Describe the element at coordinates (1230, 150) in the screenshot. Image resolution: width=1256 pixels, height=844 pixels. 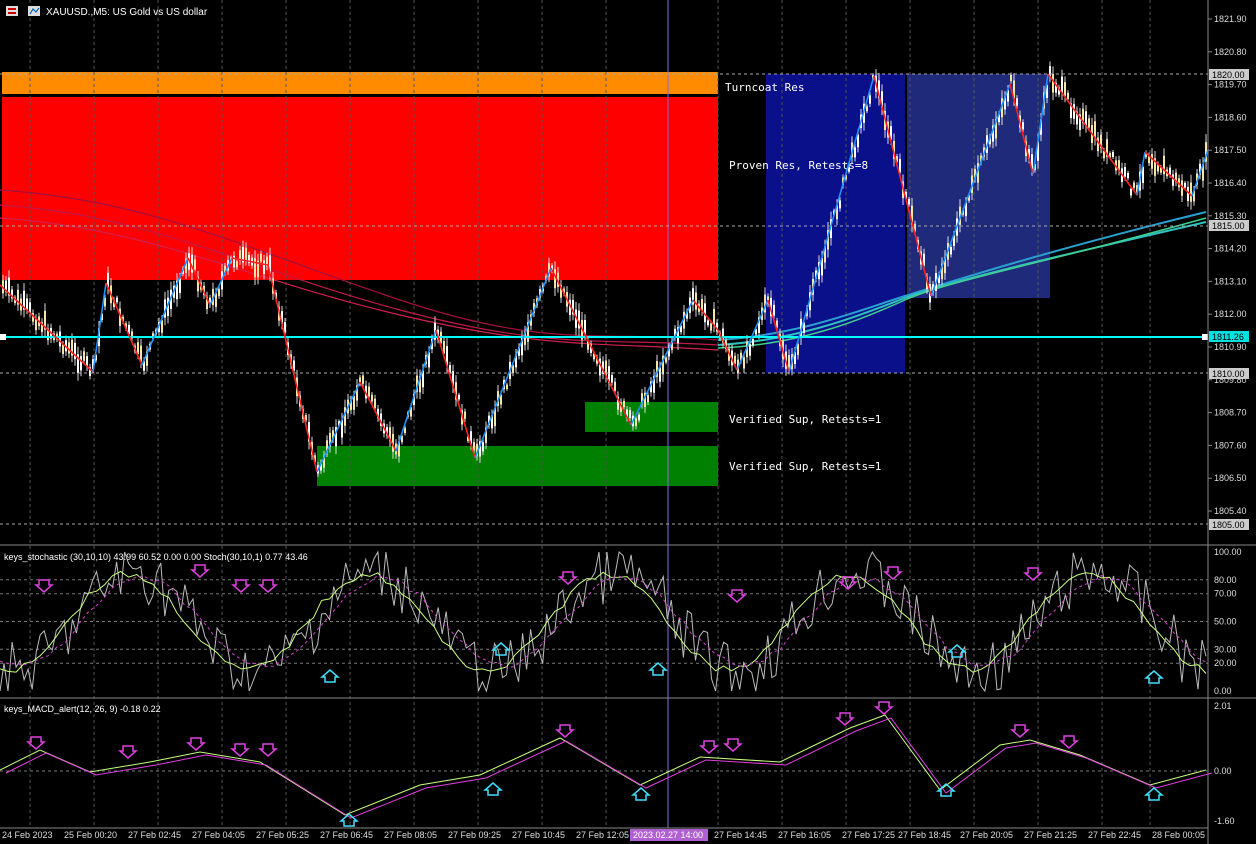
I see `price-tick: 1817.50` at that location.